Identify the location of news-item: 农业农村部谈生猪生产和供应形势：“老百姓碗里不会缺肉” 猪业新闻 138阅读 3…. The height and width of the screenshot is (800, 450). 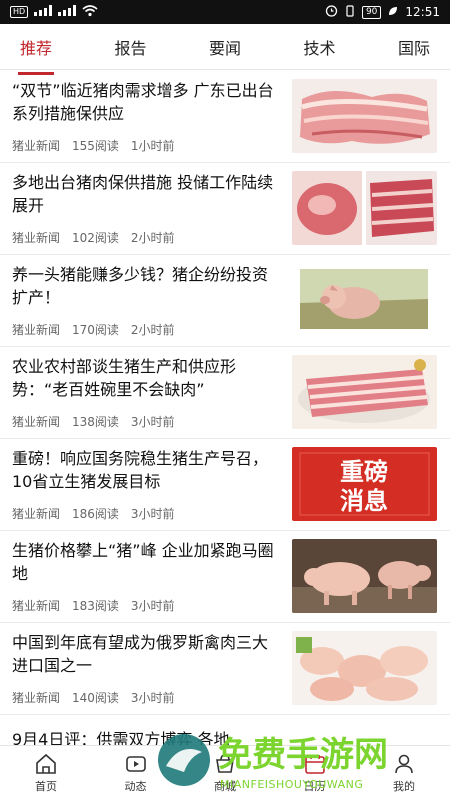
(225, 393).